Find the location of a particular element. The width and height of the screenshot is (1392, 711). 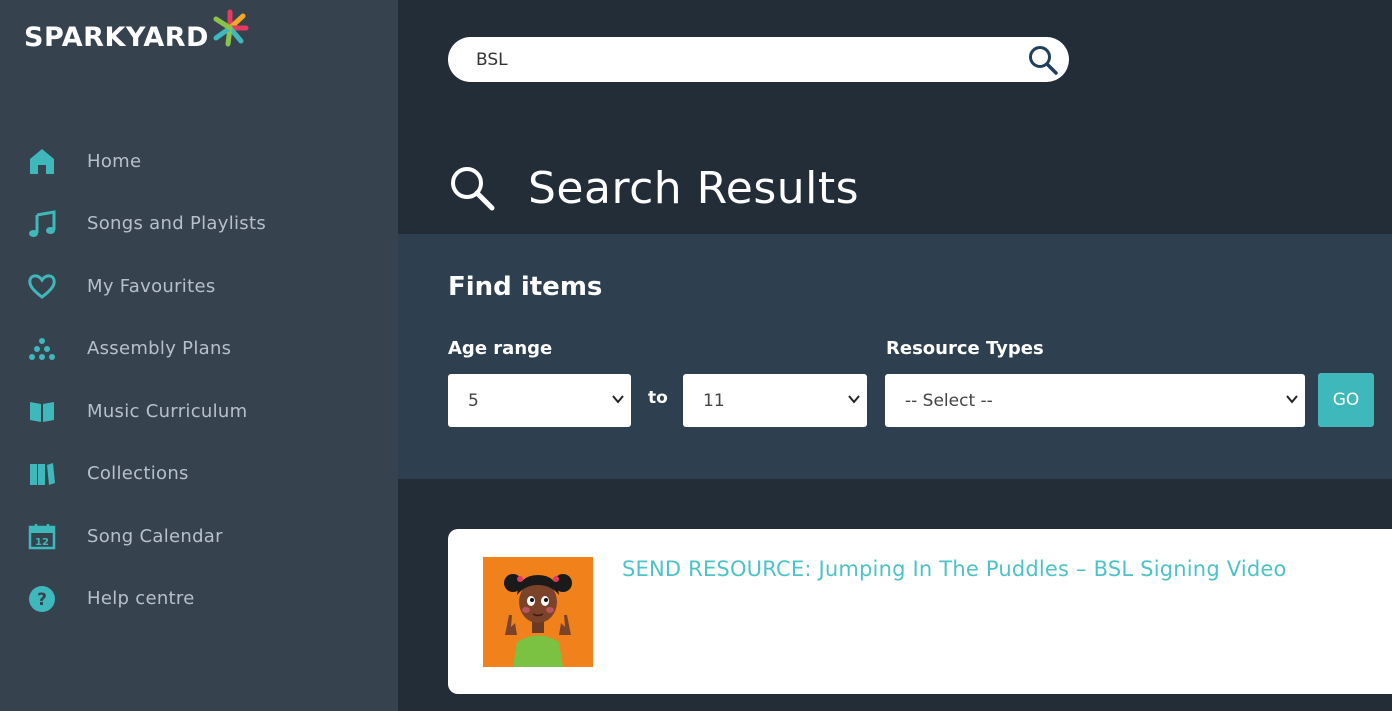

sidebar-item-collections: Collections is located at coordinates (199, 474).